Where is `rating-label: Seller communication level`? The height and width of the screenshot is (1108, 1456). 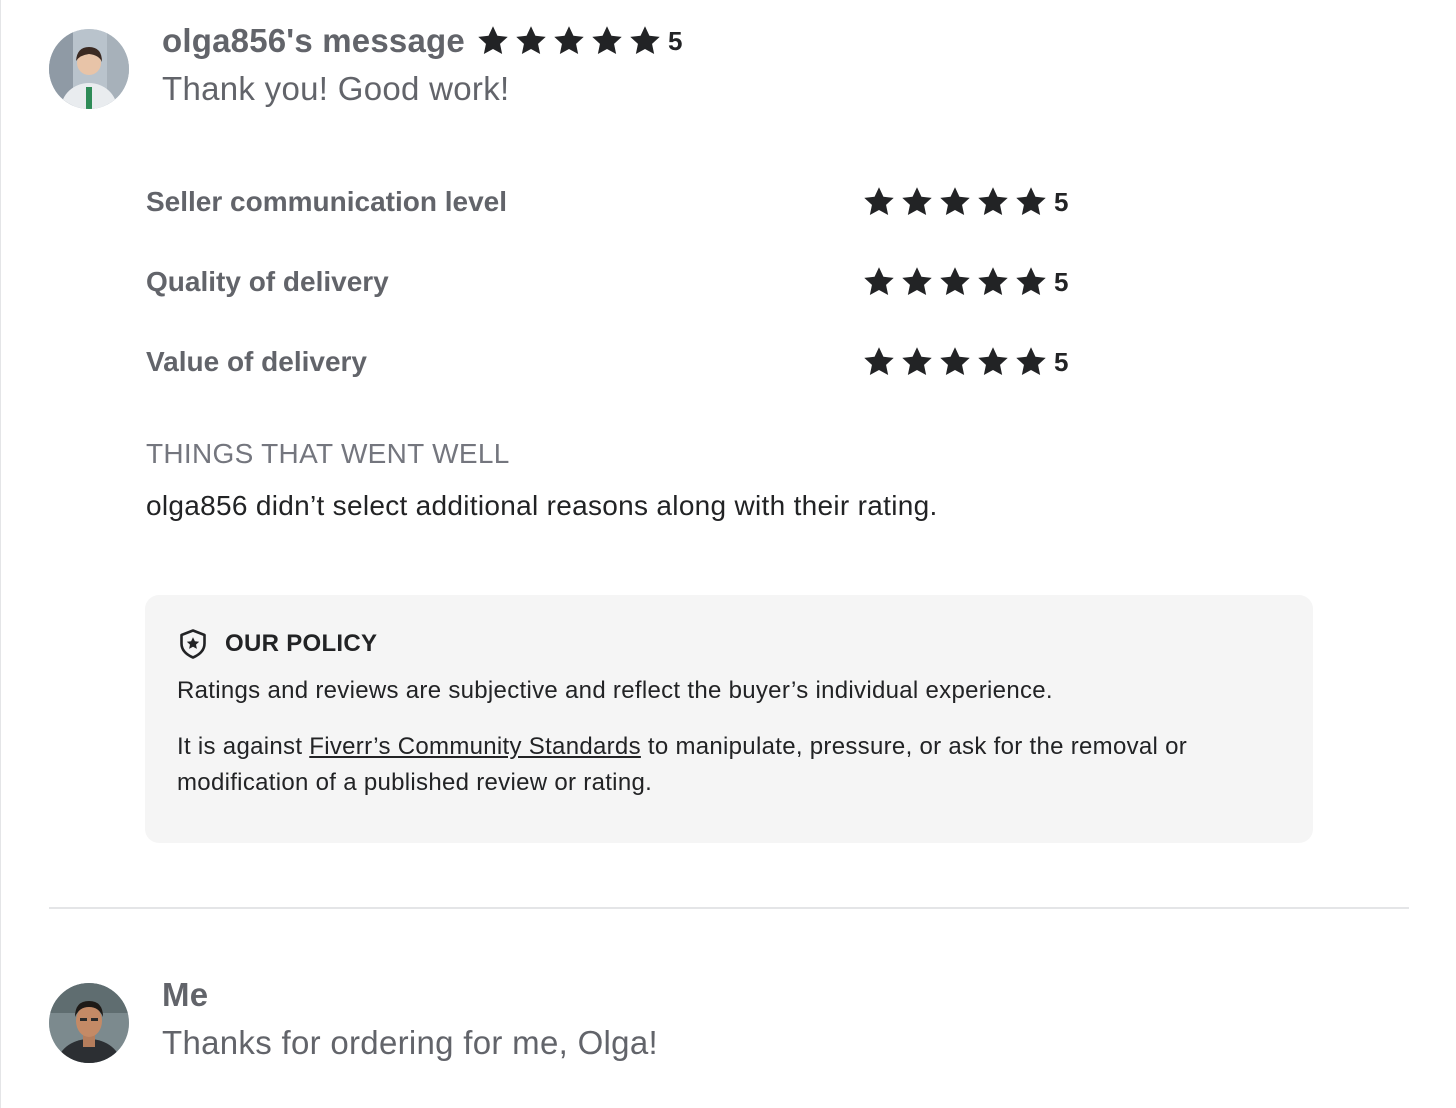
rating-label: Seller communication level is located at coordinates (327, 201).